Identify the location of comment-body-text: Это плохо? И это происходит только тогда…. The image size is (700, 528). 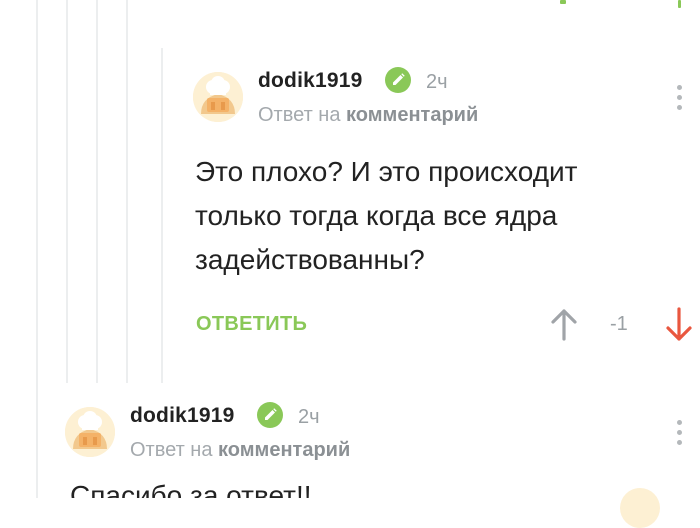
(386, 215).